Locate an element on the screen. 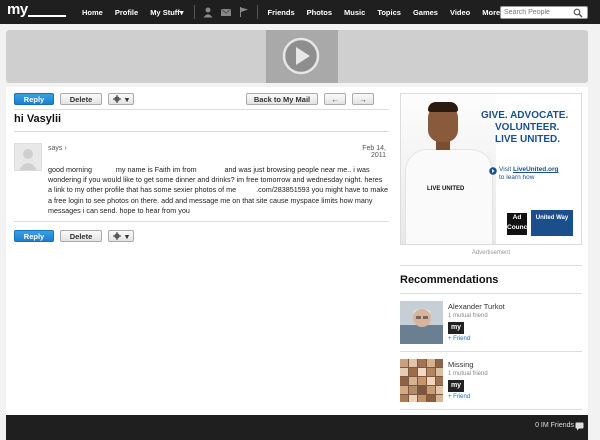 This screenshot has height=440, width=600. recommendations-title: Recommendations is located at coordinates (449, 280).